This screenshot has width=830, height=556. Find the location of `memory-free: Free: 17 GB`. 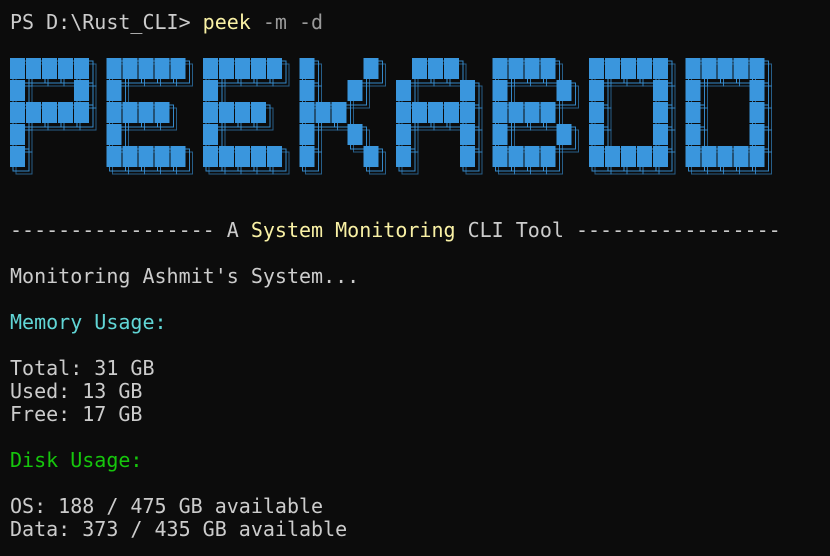

memory-free: Free: 17 GB is located at coordinates (76, 414).